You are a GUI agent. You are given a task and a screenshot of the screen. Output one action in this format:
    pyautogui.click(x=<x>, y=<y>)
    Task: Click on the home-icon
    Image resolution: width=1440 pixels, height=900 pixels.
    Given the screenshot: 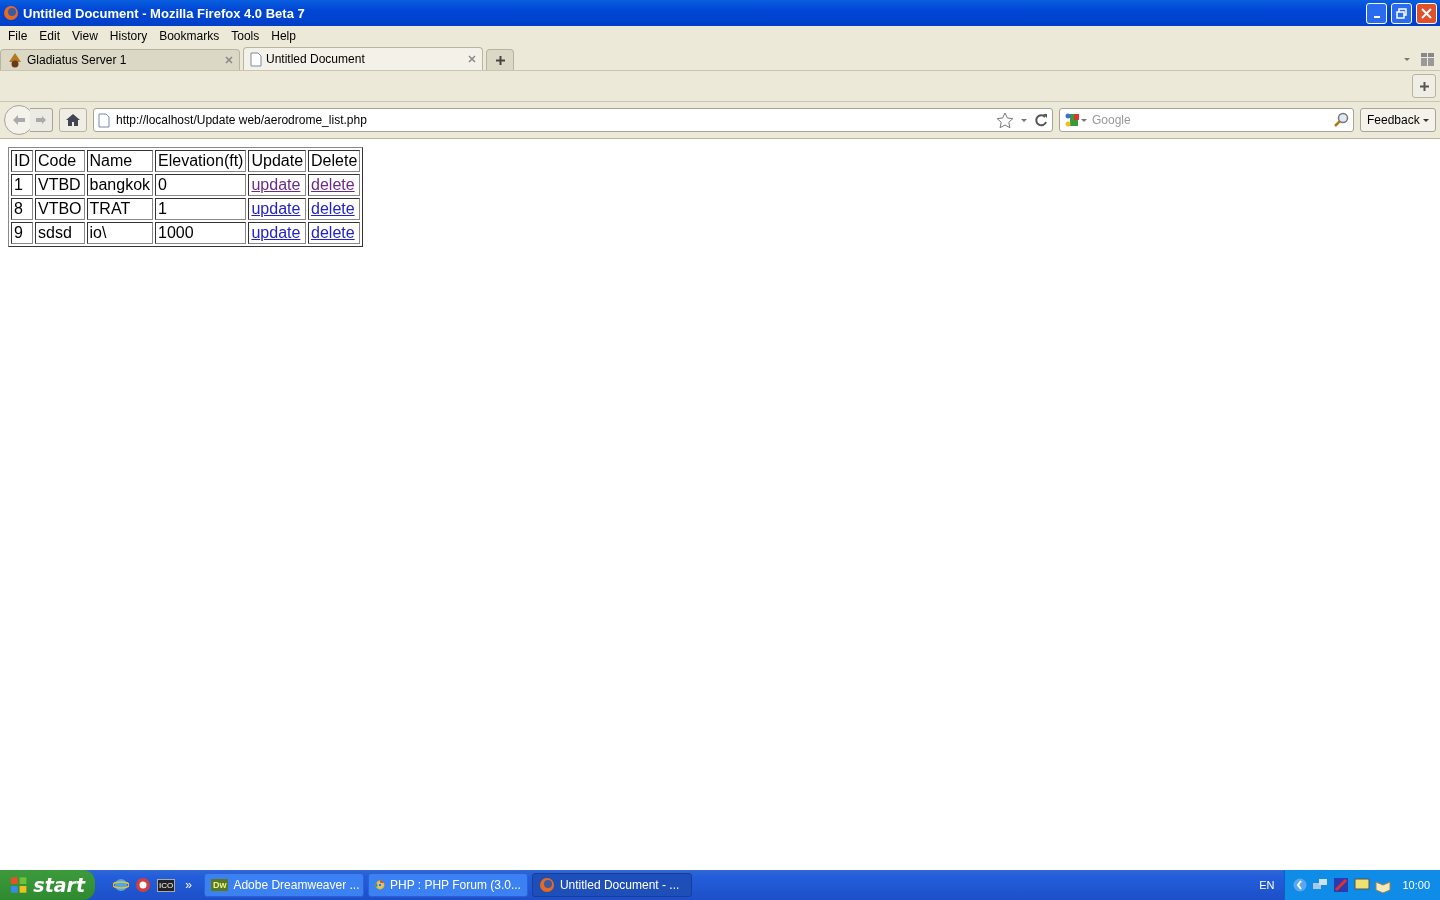 What is the action you would take?
    pyautogui.click(x=73, y=120)
    